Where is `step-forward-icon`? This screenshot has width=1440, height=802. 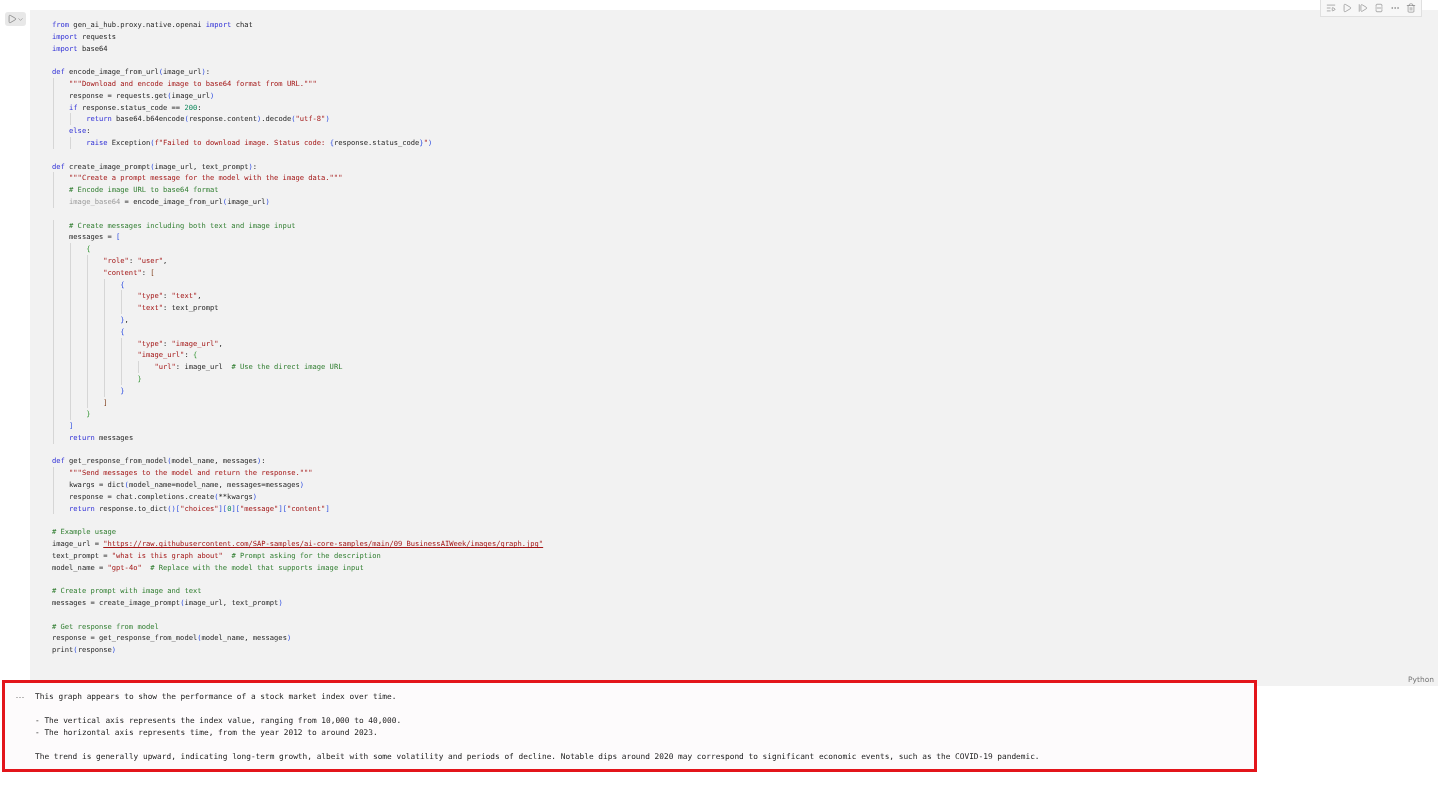
step-forward-icon is located at coordinates (1363, 8).